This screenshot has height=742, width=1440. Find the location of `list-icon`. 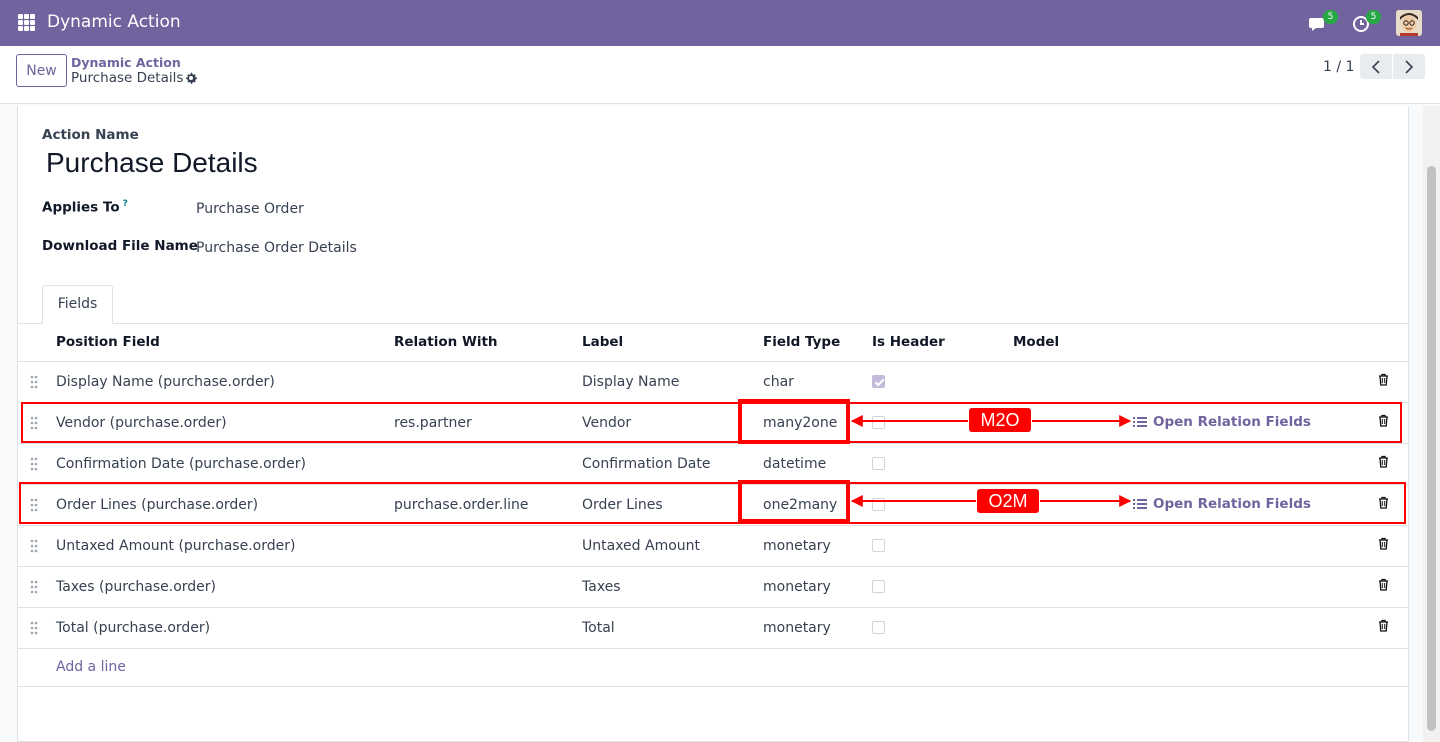

list-icon is located at coordinates (1140, 503).